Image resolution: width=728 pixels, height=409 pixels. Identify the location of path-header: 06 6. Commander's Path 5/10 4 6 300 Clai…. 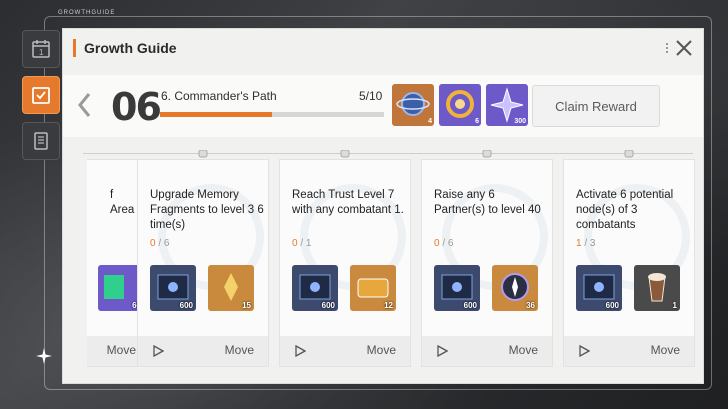
(383, 106).